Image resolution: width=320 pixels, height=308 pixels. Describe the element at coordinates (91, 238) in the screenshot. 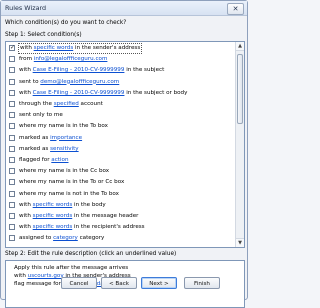

I see `text-segment: category` at that location.